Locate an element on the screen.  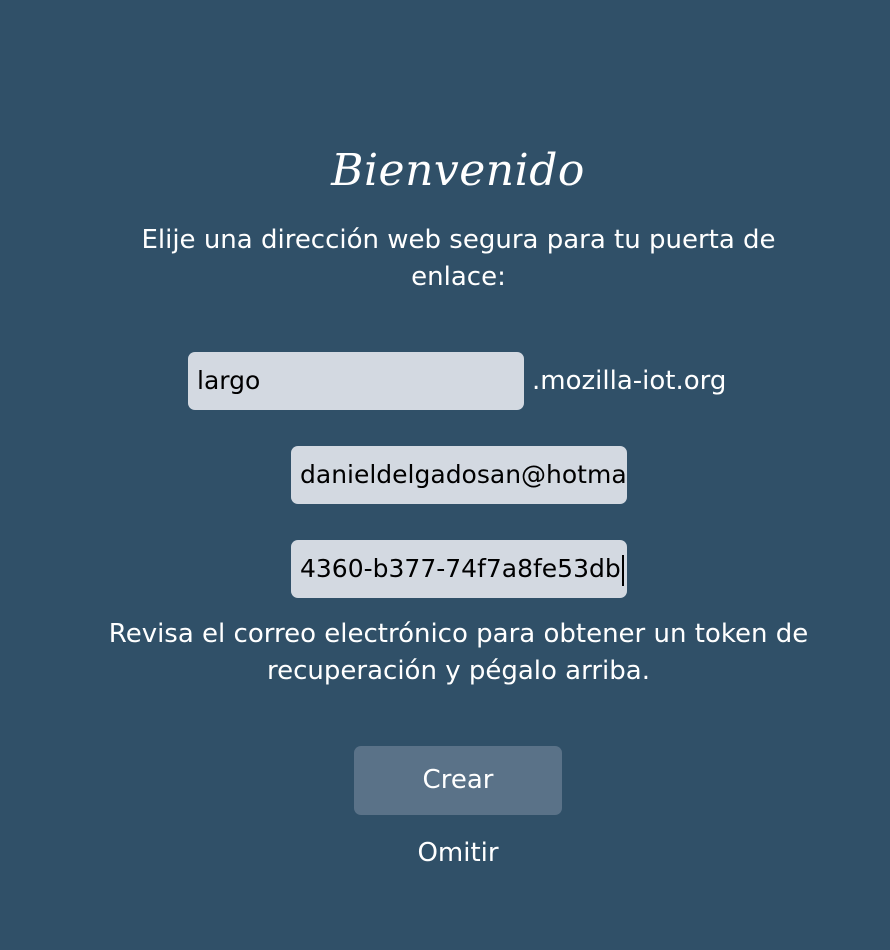
page-title: Bienvenido is located at coordinates (458, 170).